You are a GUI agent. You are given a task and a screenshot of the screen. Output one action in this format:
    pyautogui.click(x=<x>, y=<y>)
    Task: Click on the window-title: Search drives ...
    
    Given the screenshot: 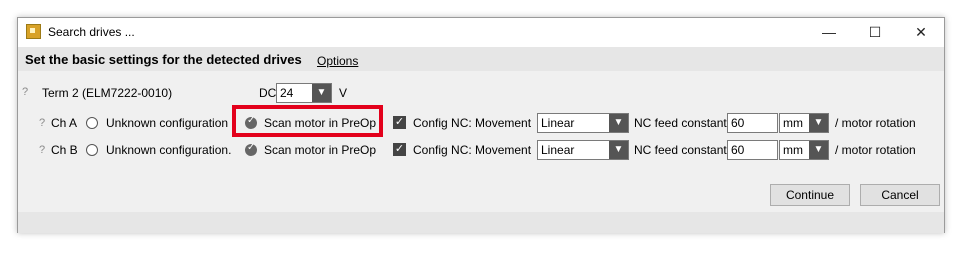 What is the action you would take?
    pyautogui.click(x=91, y=32)
    